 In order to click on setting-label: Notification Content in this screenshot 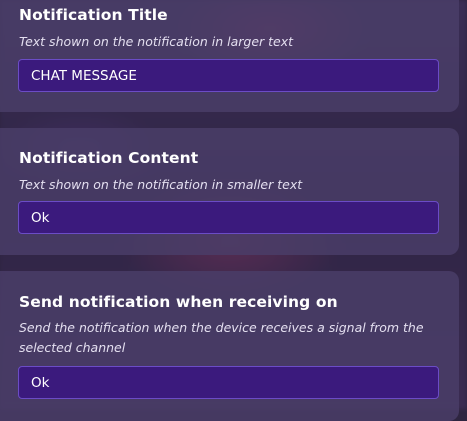, I will do `click(109, 158)`.